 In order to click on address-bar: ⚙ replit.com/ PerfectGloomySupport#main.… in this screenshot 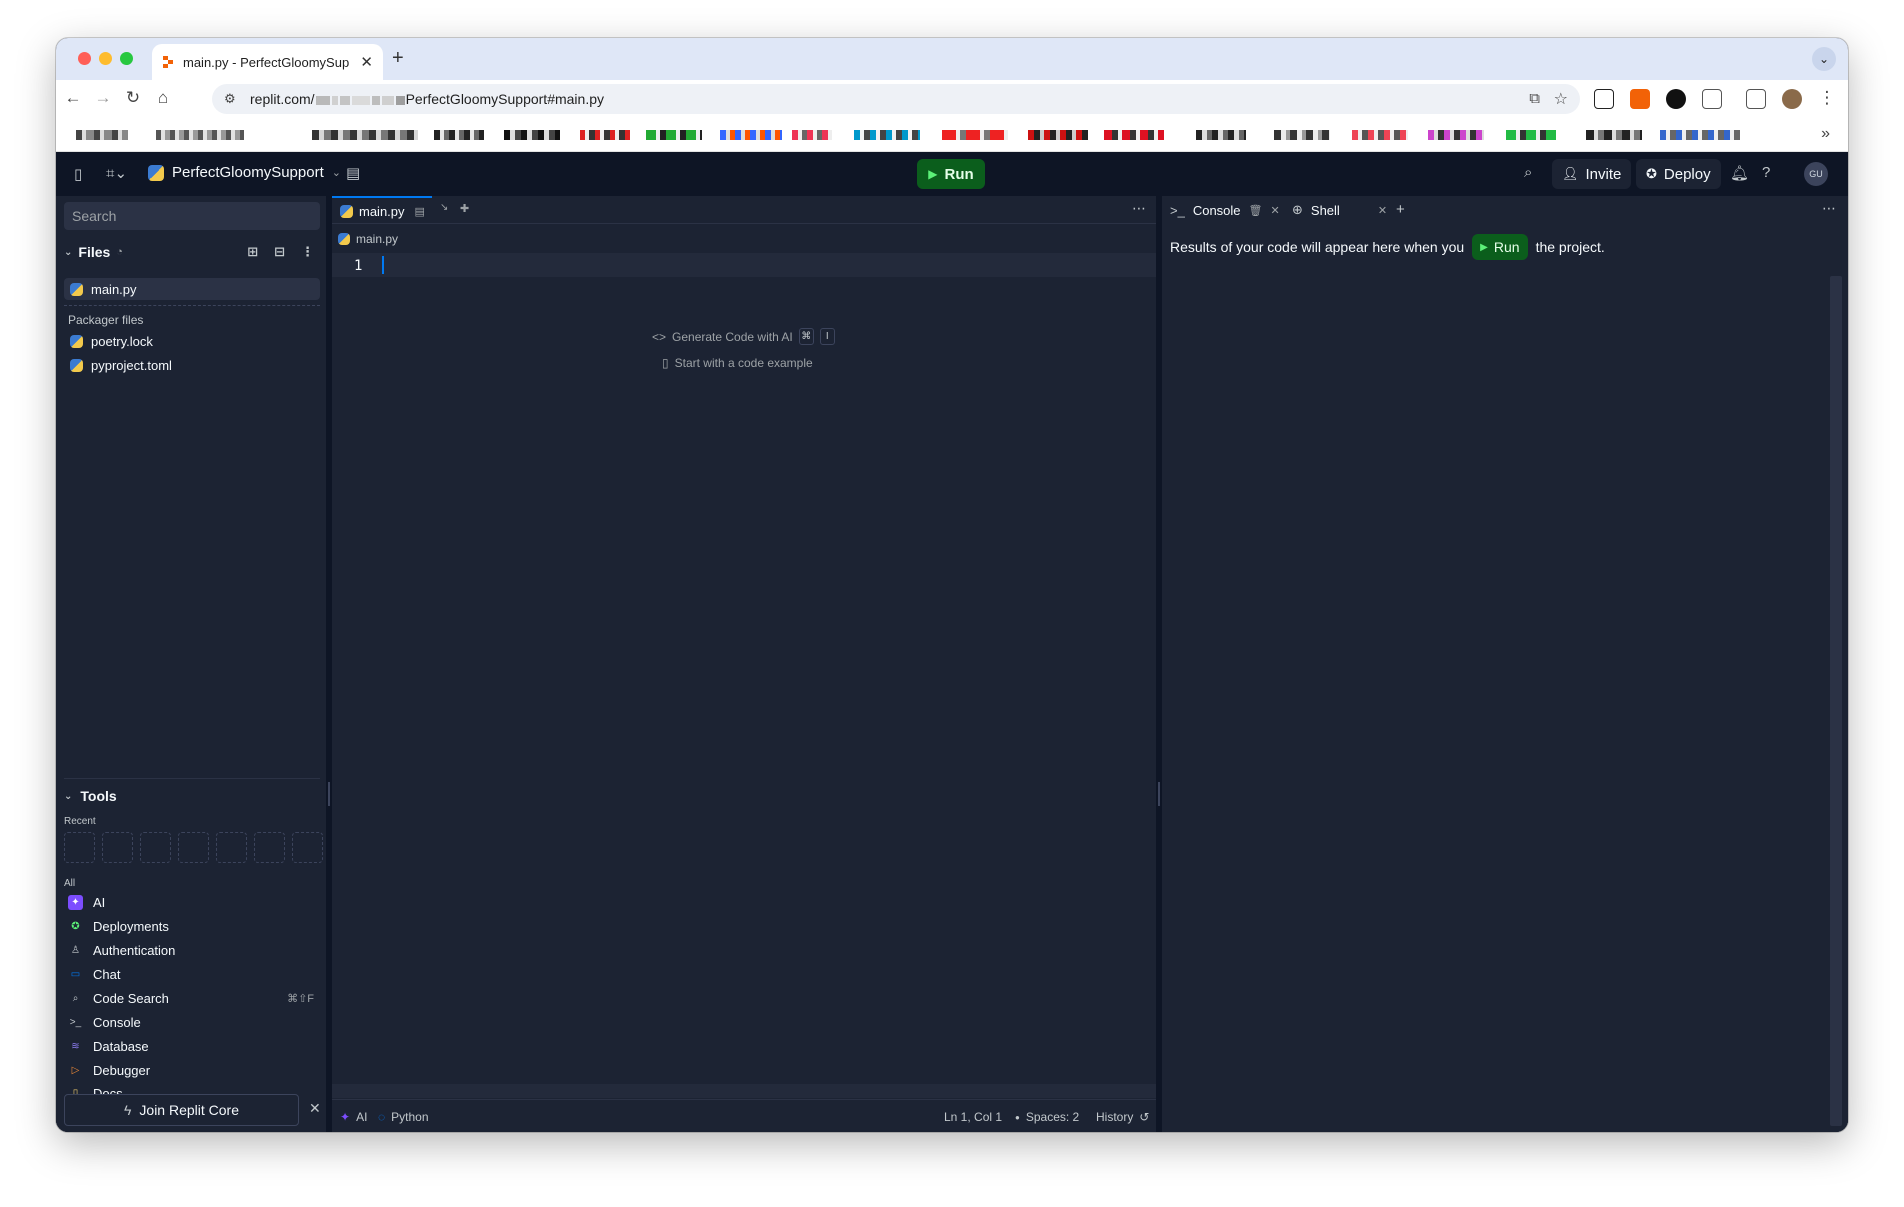, I will do `click(896, 99)`.